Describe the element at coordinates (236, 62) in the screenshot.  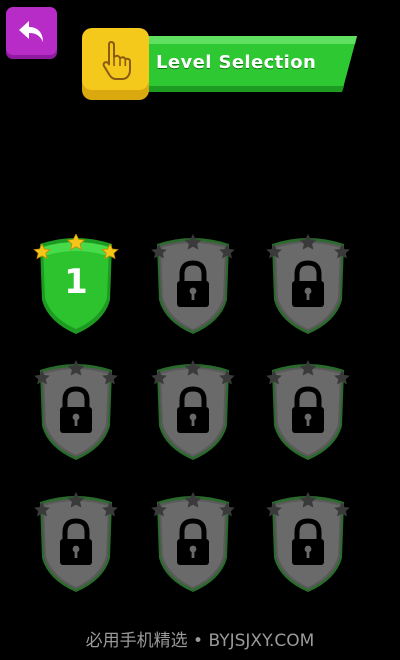
I see `page-title: Level Selection` at that location.